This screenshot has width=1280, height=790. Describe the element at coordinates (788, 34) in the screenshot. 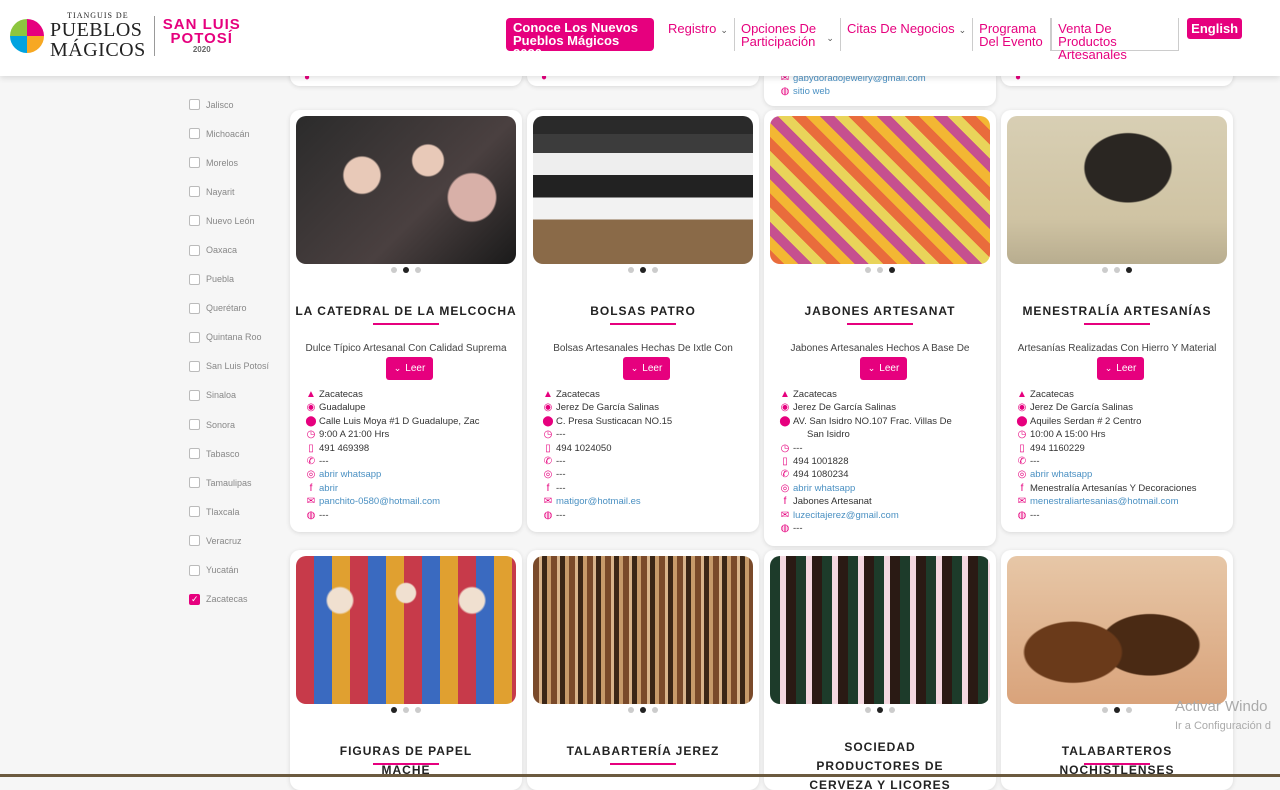

I see `nav-opciones: Opciones De Participación ⌄` at that location.